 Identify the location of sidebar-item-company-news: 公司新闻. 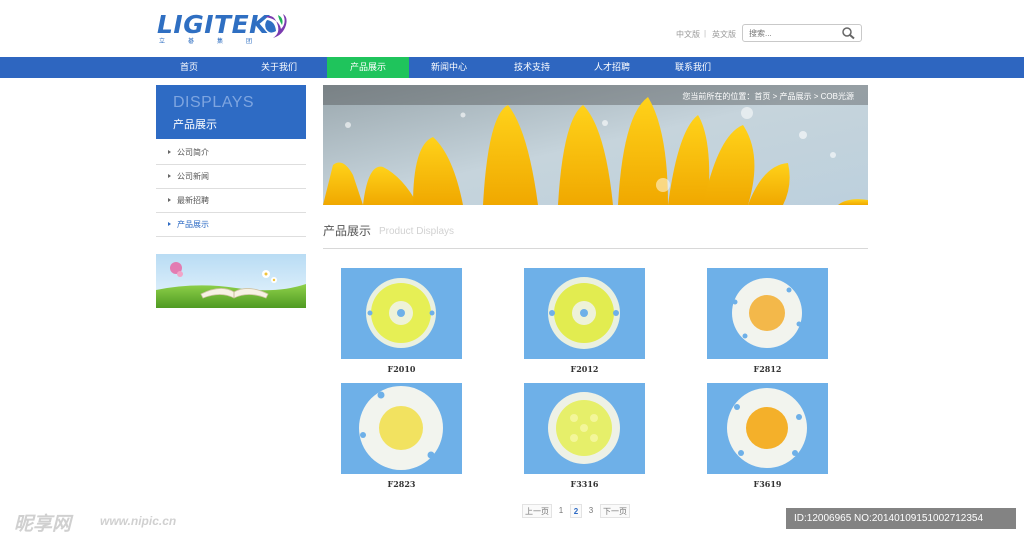
(231, 177).